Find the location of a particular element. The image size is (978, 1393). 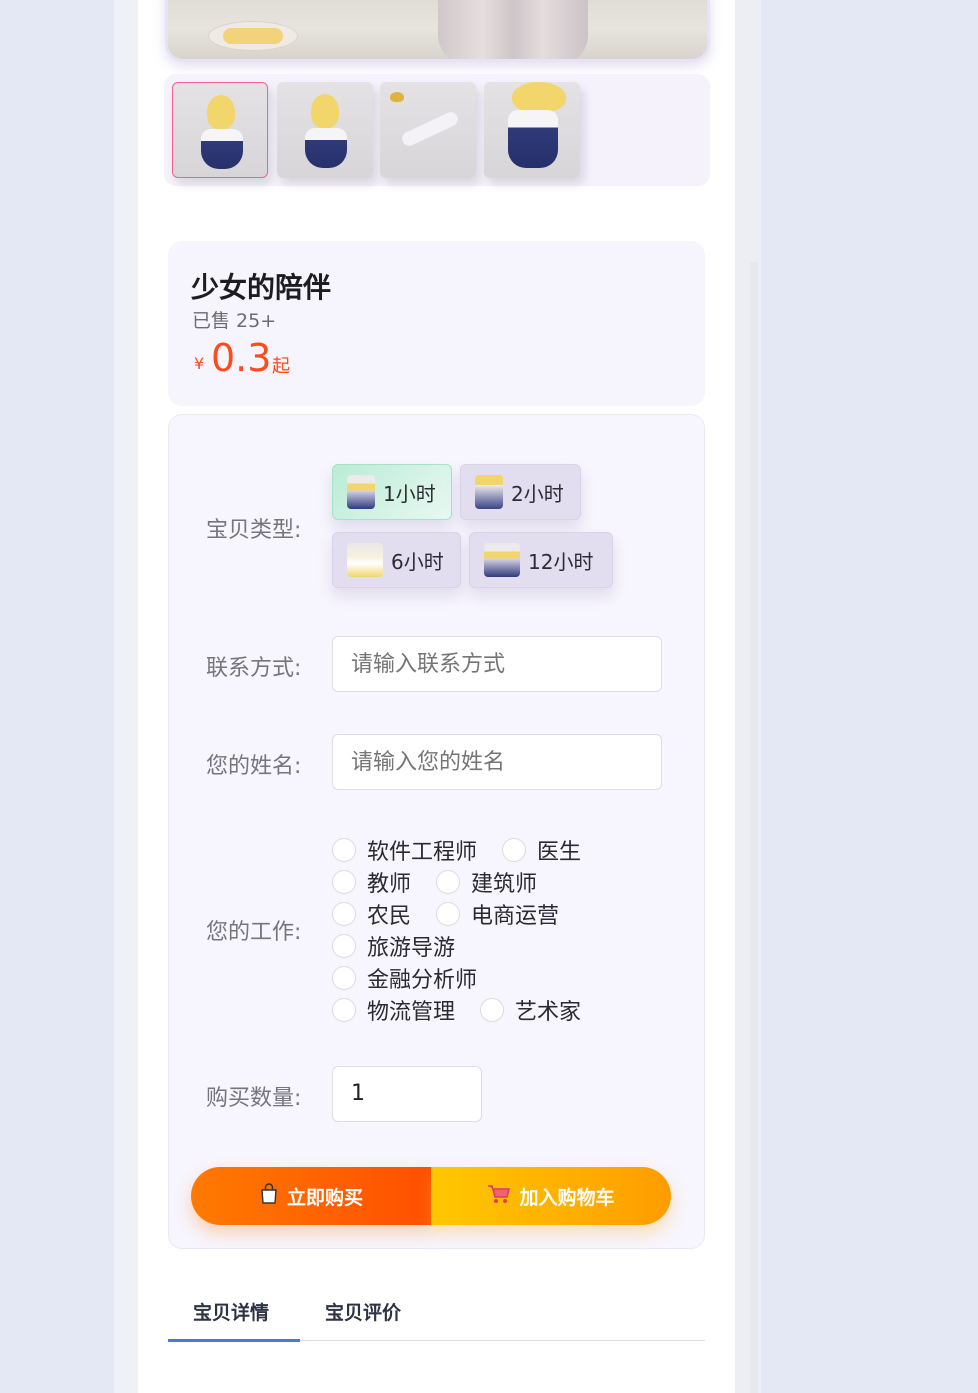

sku-option-label: 2小时 is located at coordinates (537, 493).